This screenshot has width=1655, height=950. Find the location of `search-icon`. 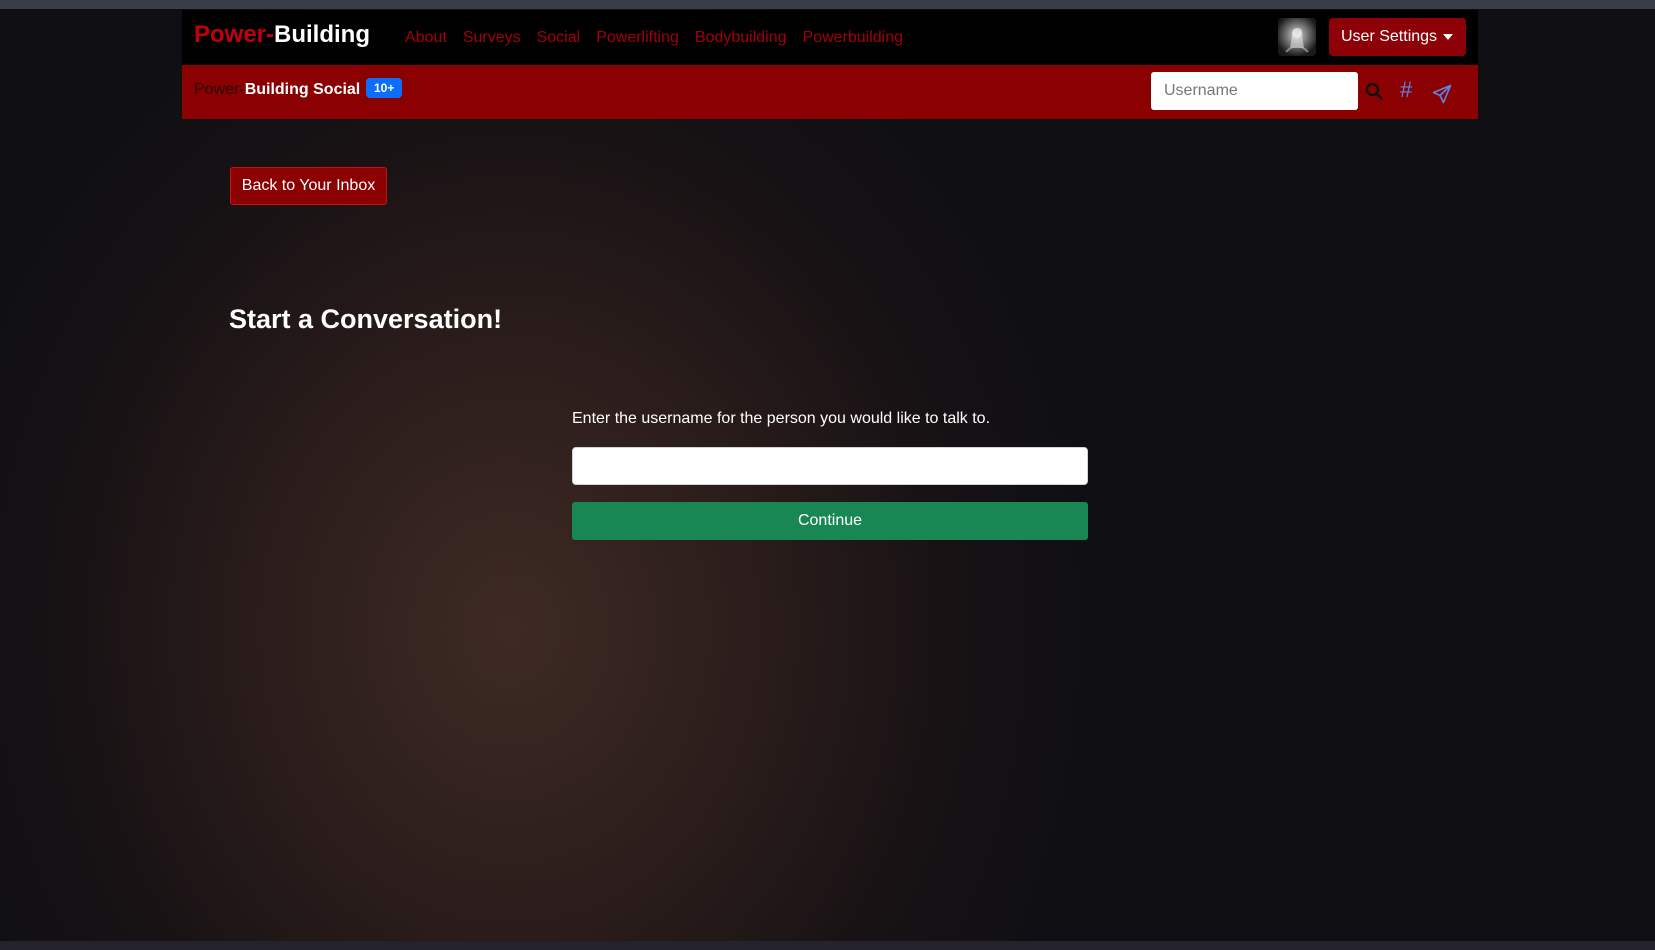

search-icon is located at coordinates (1374, 91).